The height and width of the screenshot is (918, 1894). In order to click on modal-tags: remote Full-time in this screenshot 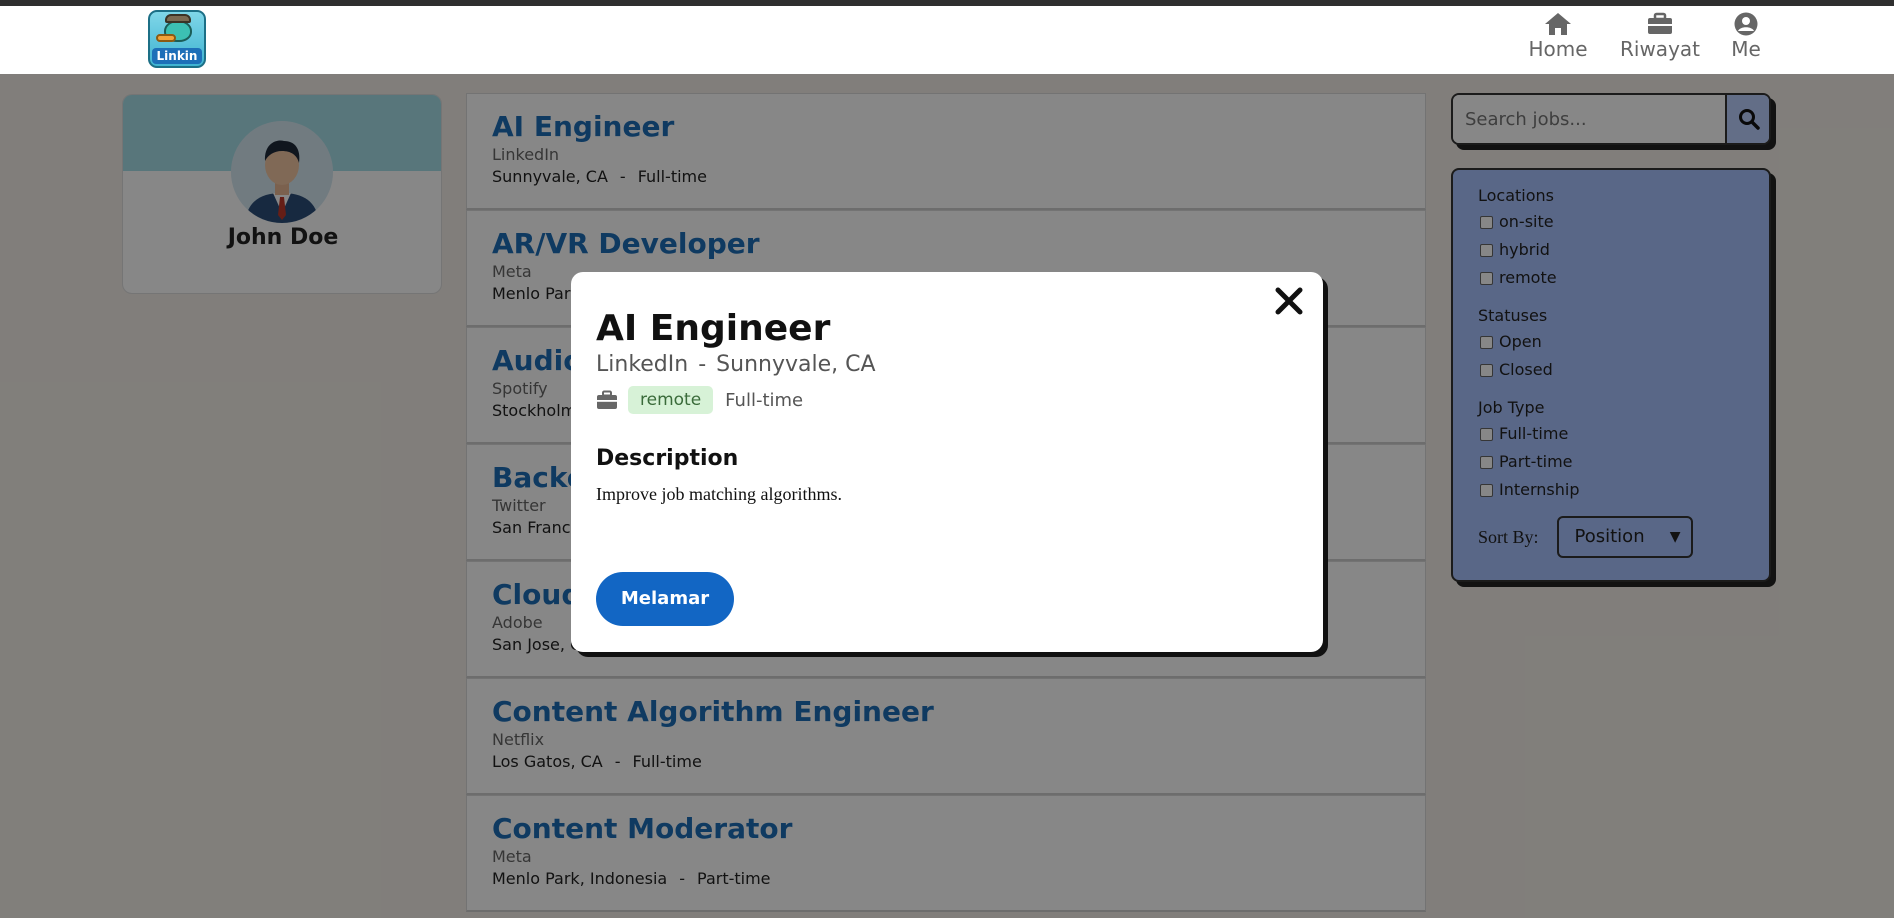, I will do `click(699, 400)`.